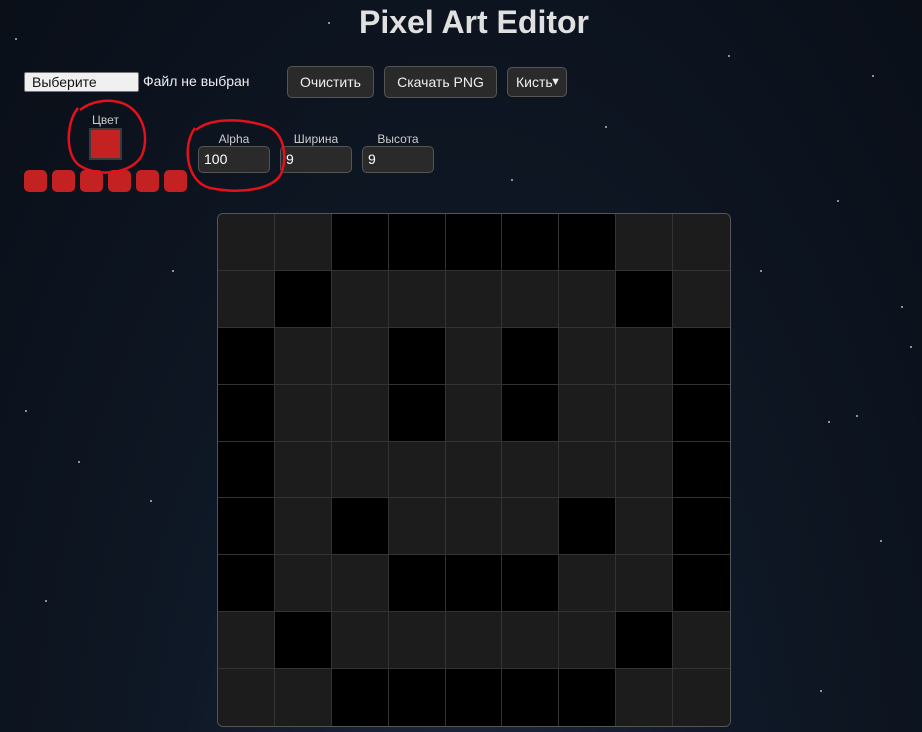  I want to click on alpha-label: Alpha, so click(234, 139).